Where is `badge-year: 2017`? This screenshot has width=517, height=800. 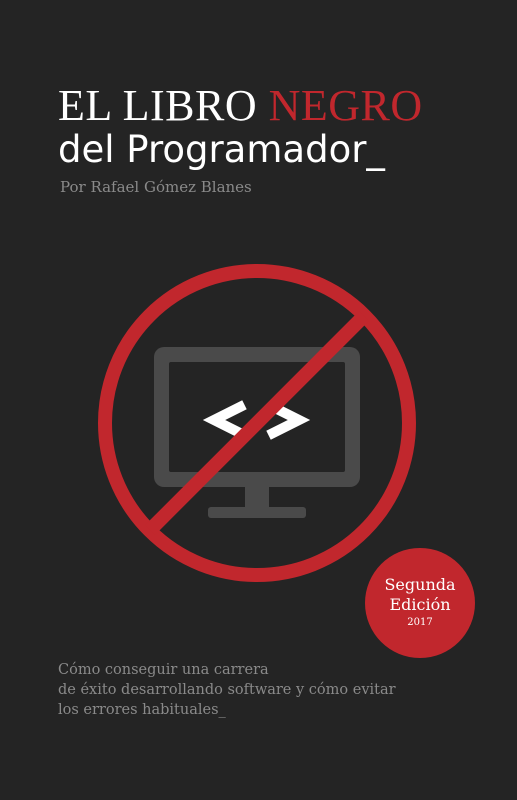
badge-year: 2017 is located at coordinates (420, 622).